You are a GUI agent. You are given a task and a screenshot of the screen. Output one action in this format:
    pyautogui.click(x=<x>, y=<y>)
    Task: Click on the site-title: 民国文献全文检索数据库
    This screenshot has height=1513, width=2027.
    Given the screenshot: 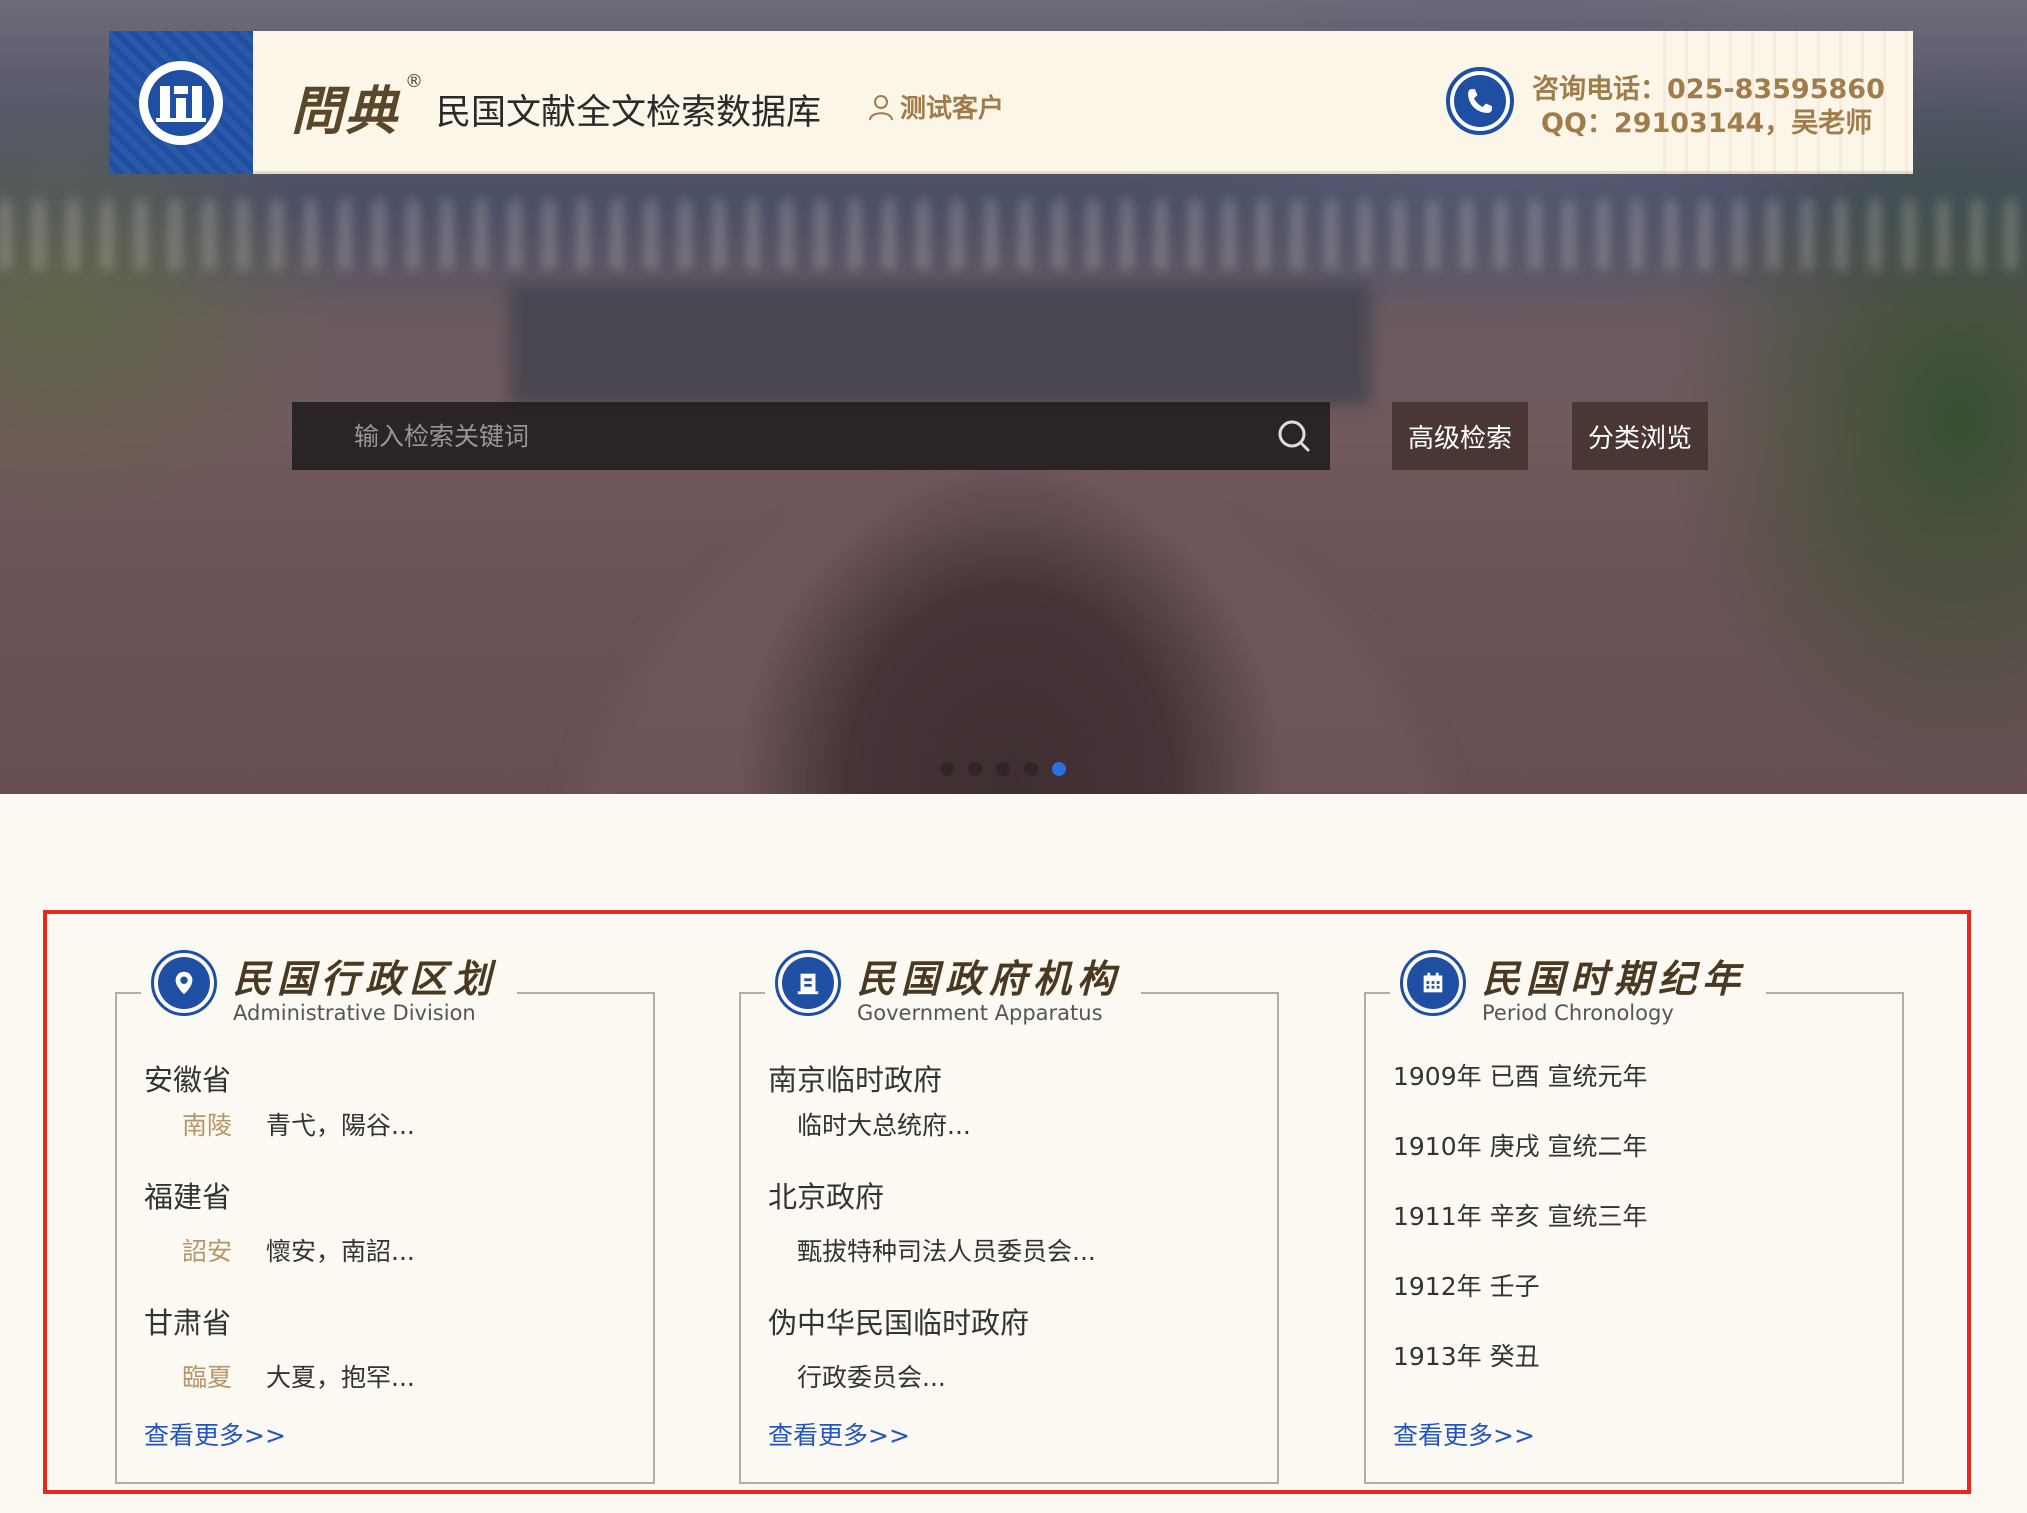 What is the action you would take?
    pyautogui.click(x=629, y=113)
    